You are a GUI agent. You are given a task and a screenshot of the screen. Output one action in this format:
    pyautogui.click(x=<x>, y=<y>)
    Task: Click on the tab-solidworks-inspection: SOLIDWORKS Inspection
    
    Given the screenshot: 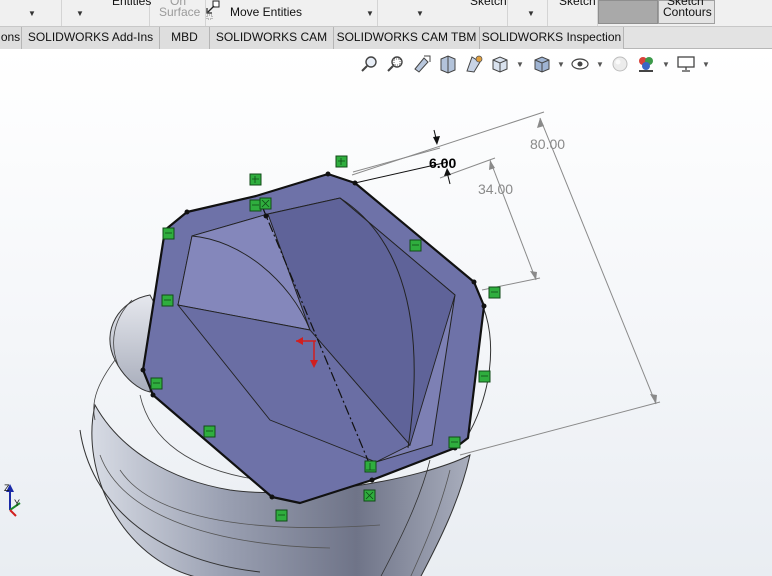 What is the action you would take?
    pyautogui.click(x=552, y=38)
    